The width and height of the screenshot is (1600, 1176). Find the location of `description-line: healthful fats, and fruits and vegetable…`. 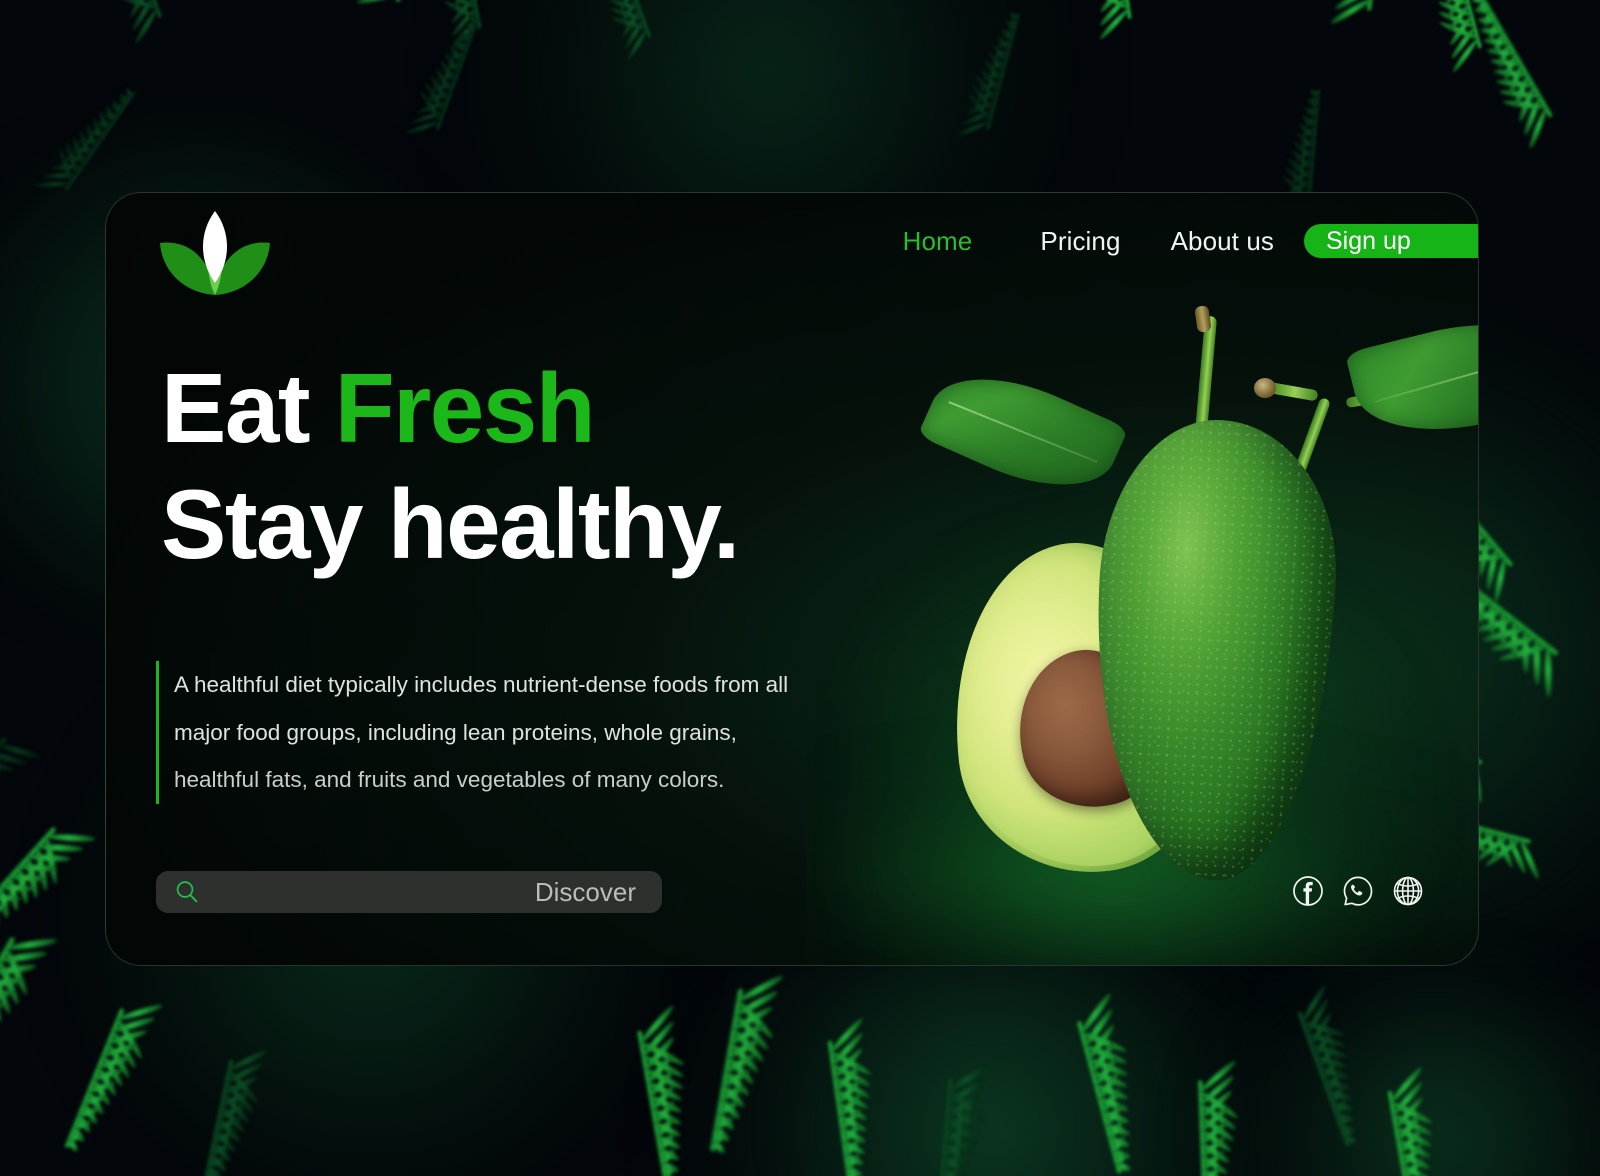

description-line: healthful fats, and fruits and vegetable… is located at coordinates (449, 780).